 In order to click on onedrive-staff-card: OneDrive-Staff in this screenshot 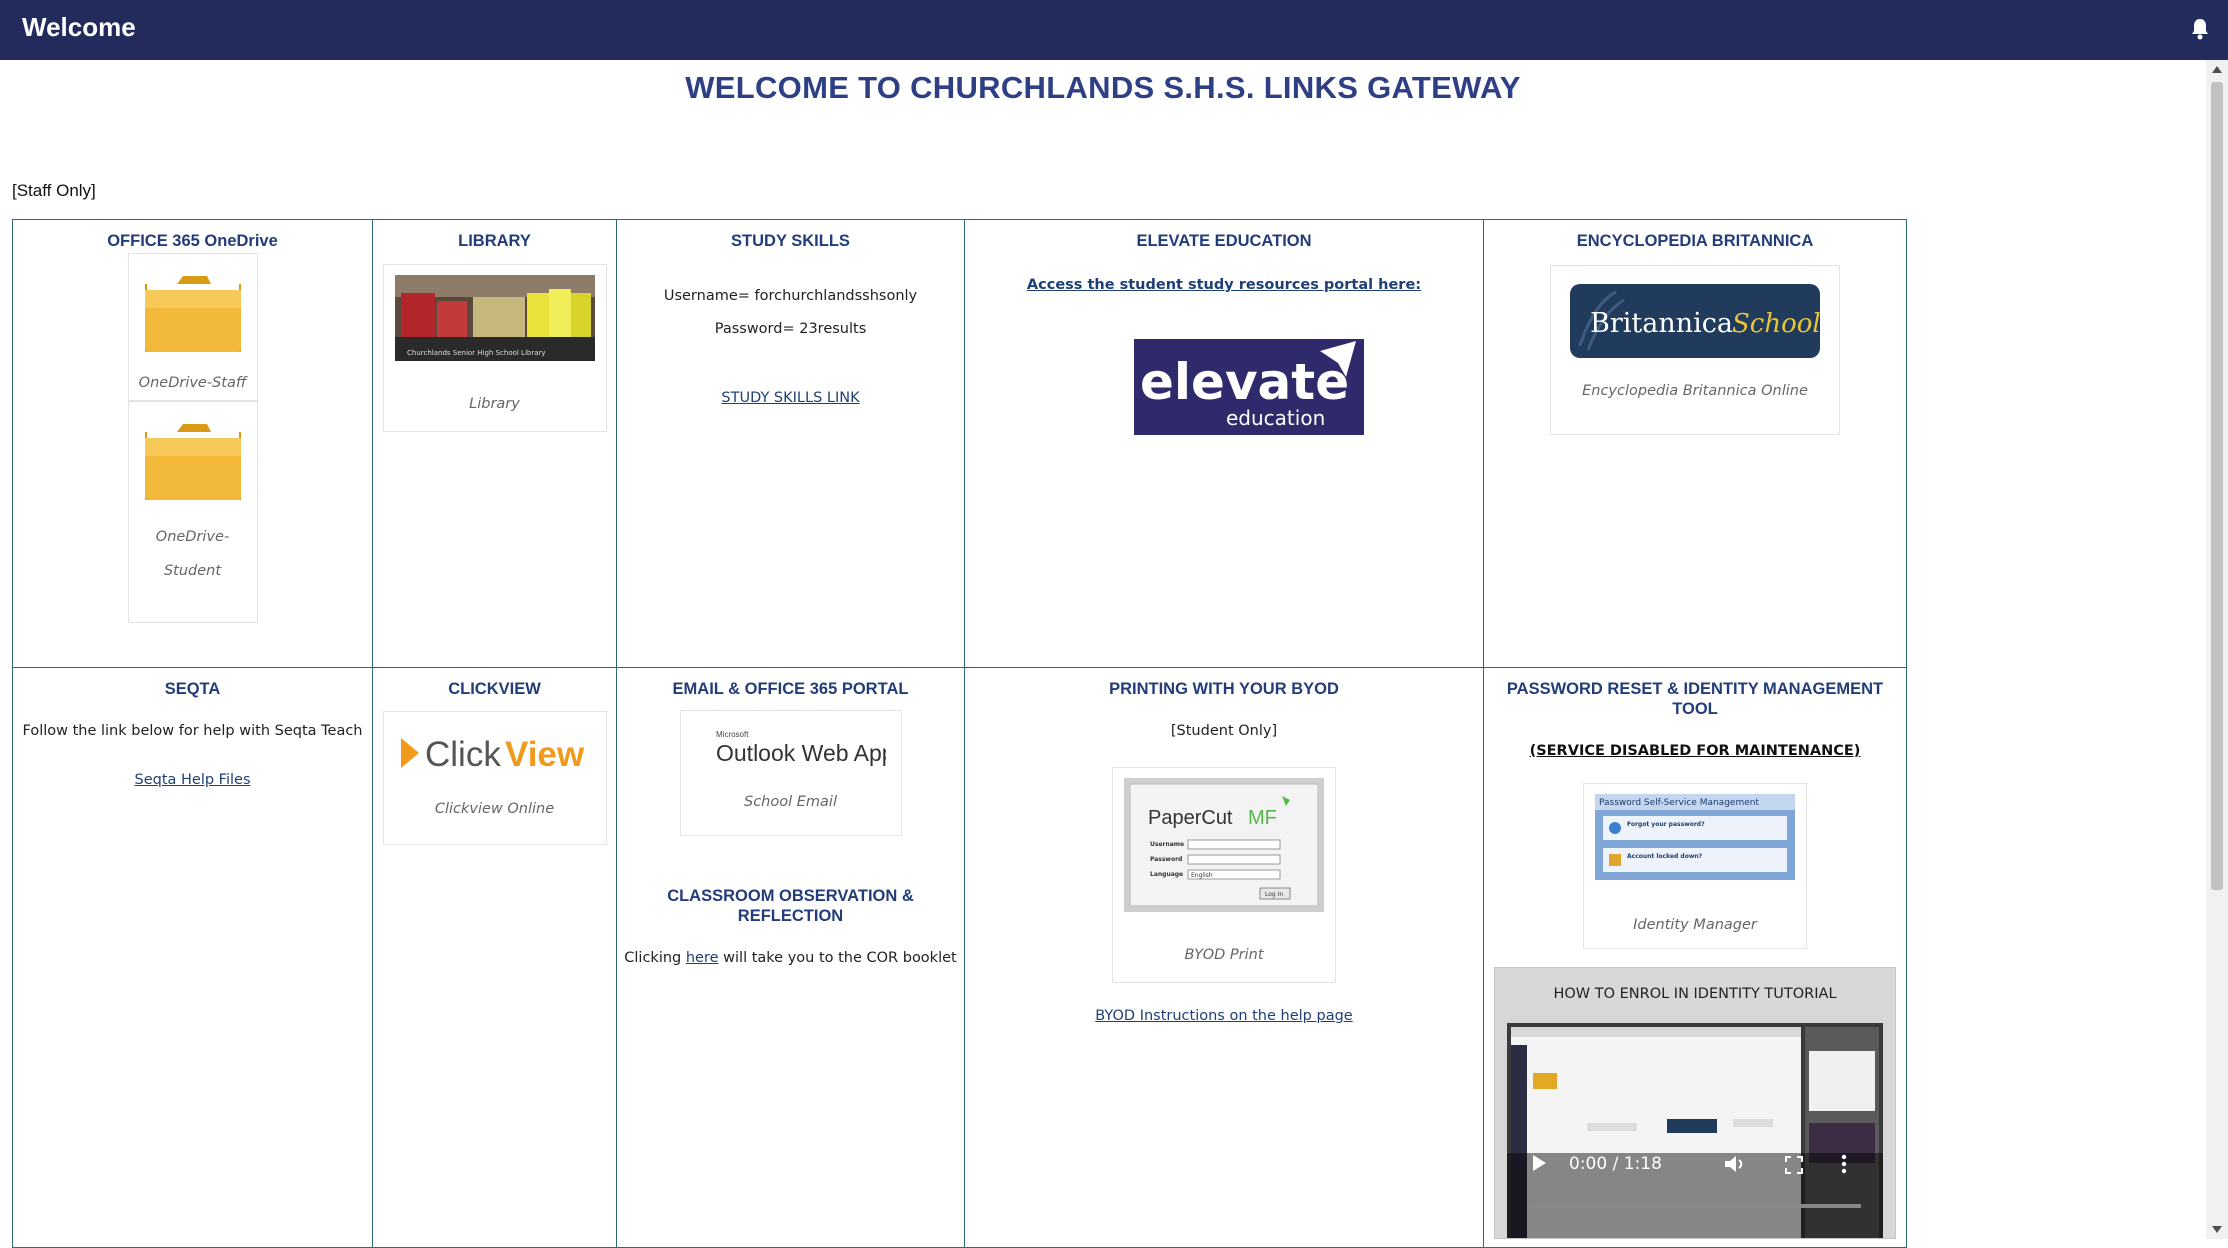, I will do `click(192, 327)`.